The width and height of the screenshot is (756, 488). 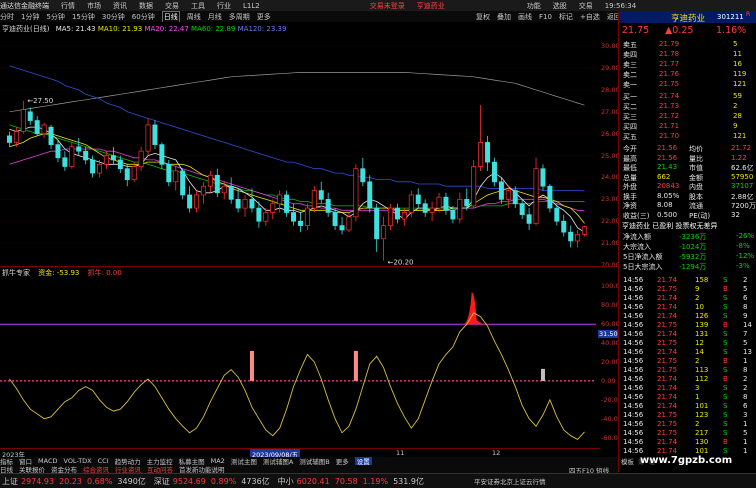 I want to click on bid-price: 21.70, so click(x=669, y=136).